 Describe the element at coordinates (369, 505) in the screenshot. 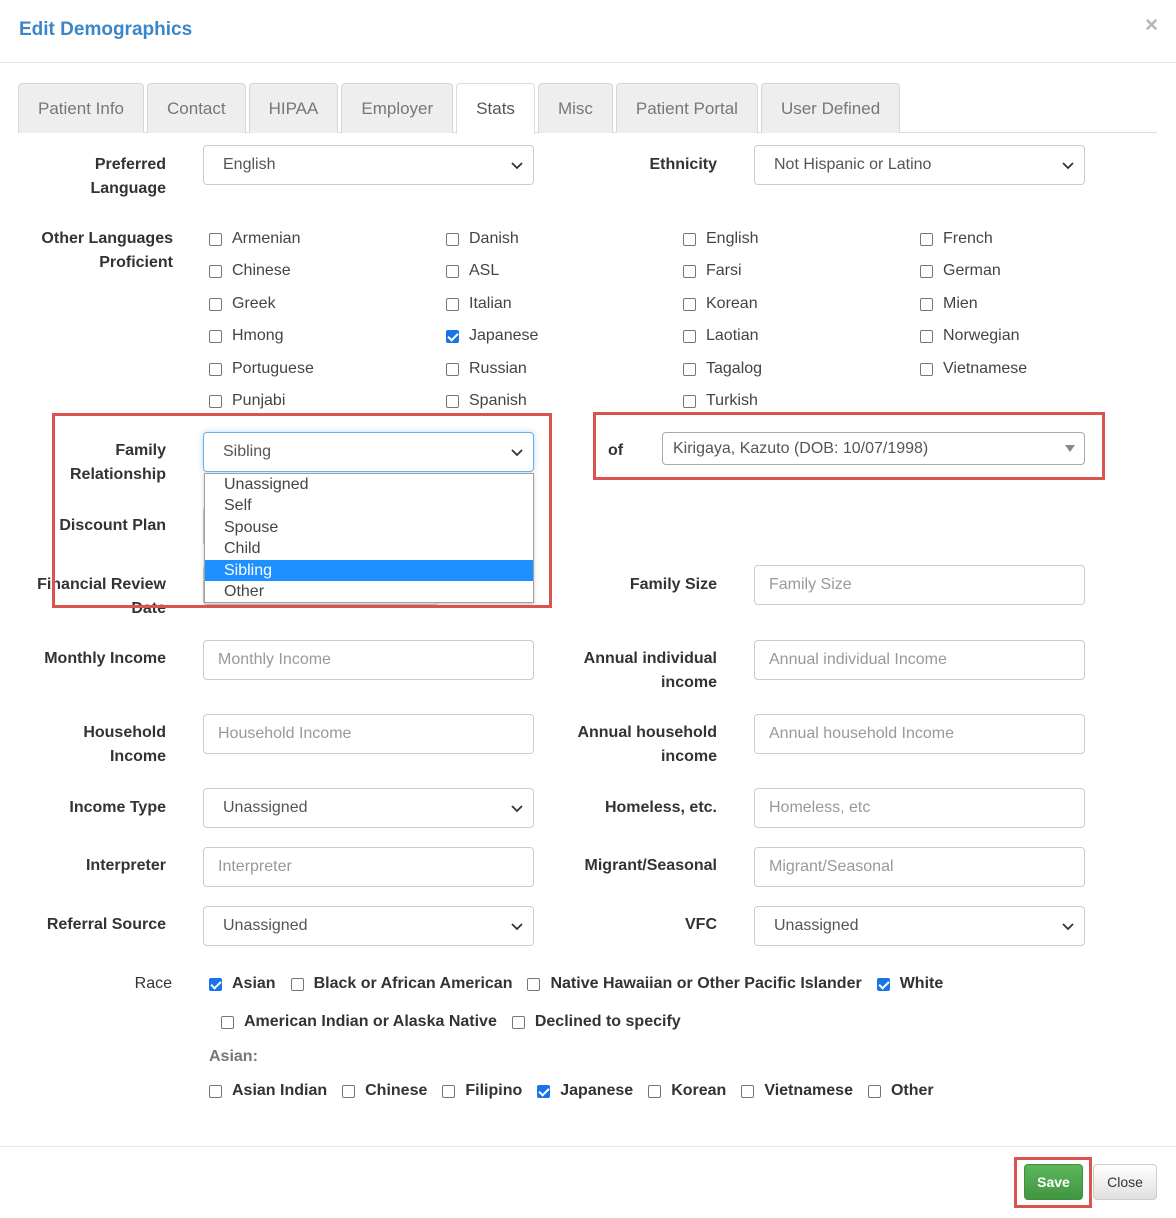

I see `dropdown-option-self: Self` at that location.